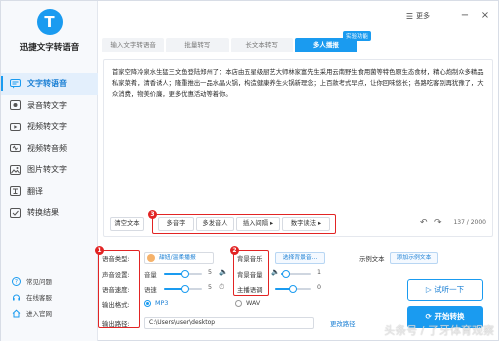 This screenshot has width=499, height=341. What do you see at coordinates (15, 83) in the screenshot?
I see `speech-icon` at bounding box center [15, 83].